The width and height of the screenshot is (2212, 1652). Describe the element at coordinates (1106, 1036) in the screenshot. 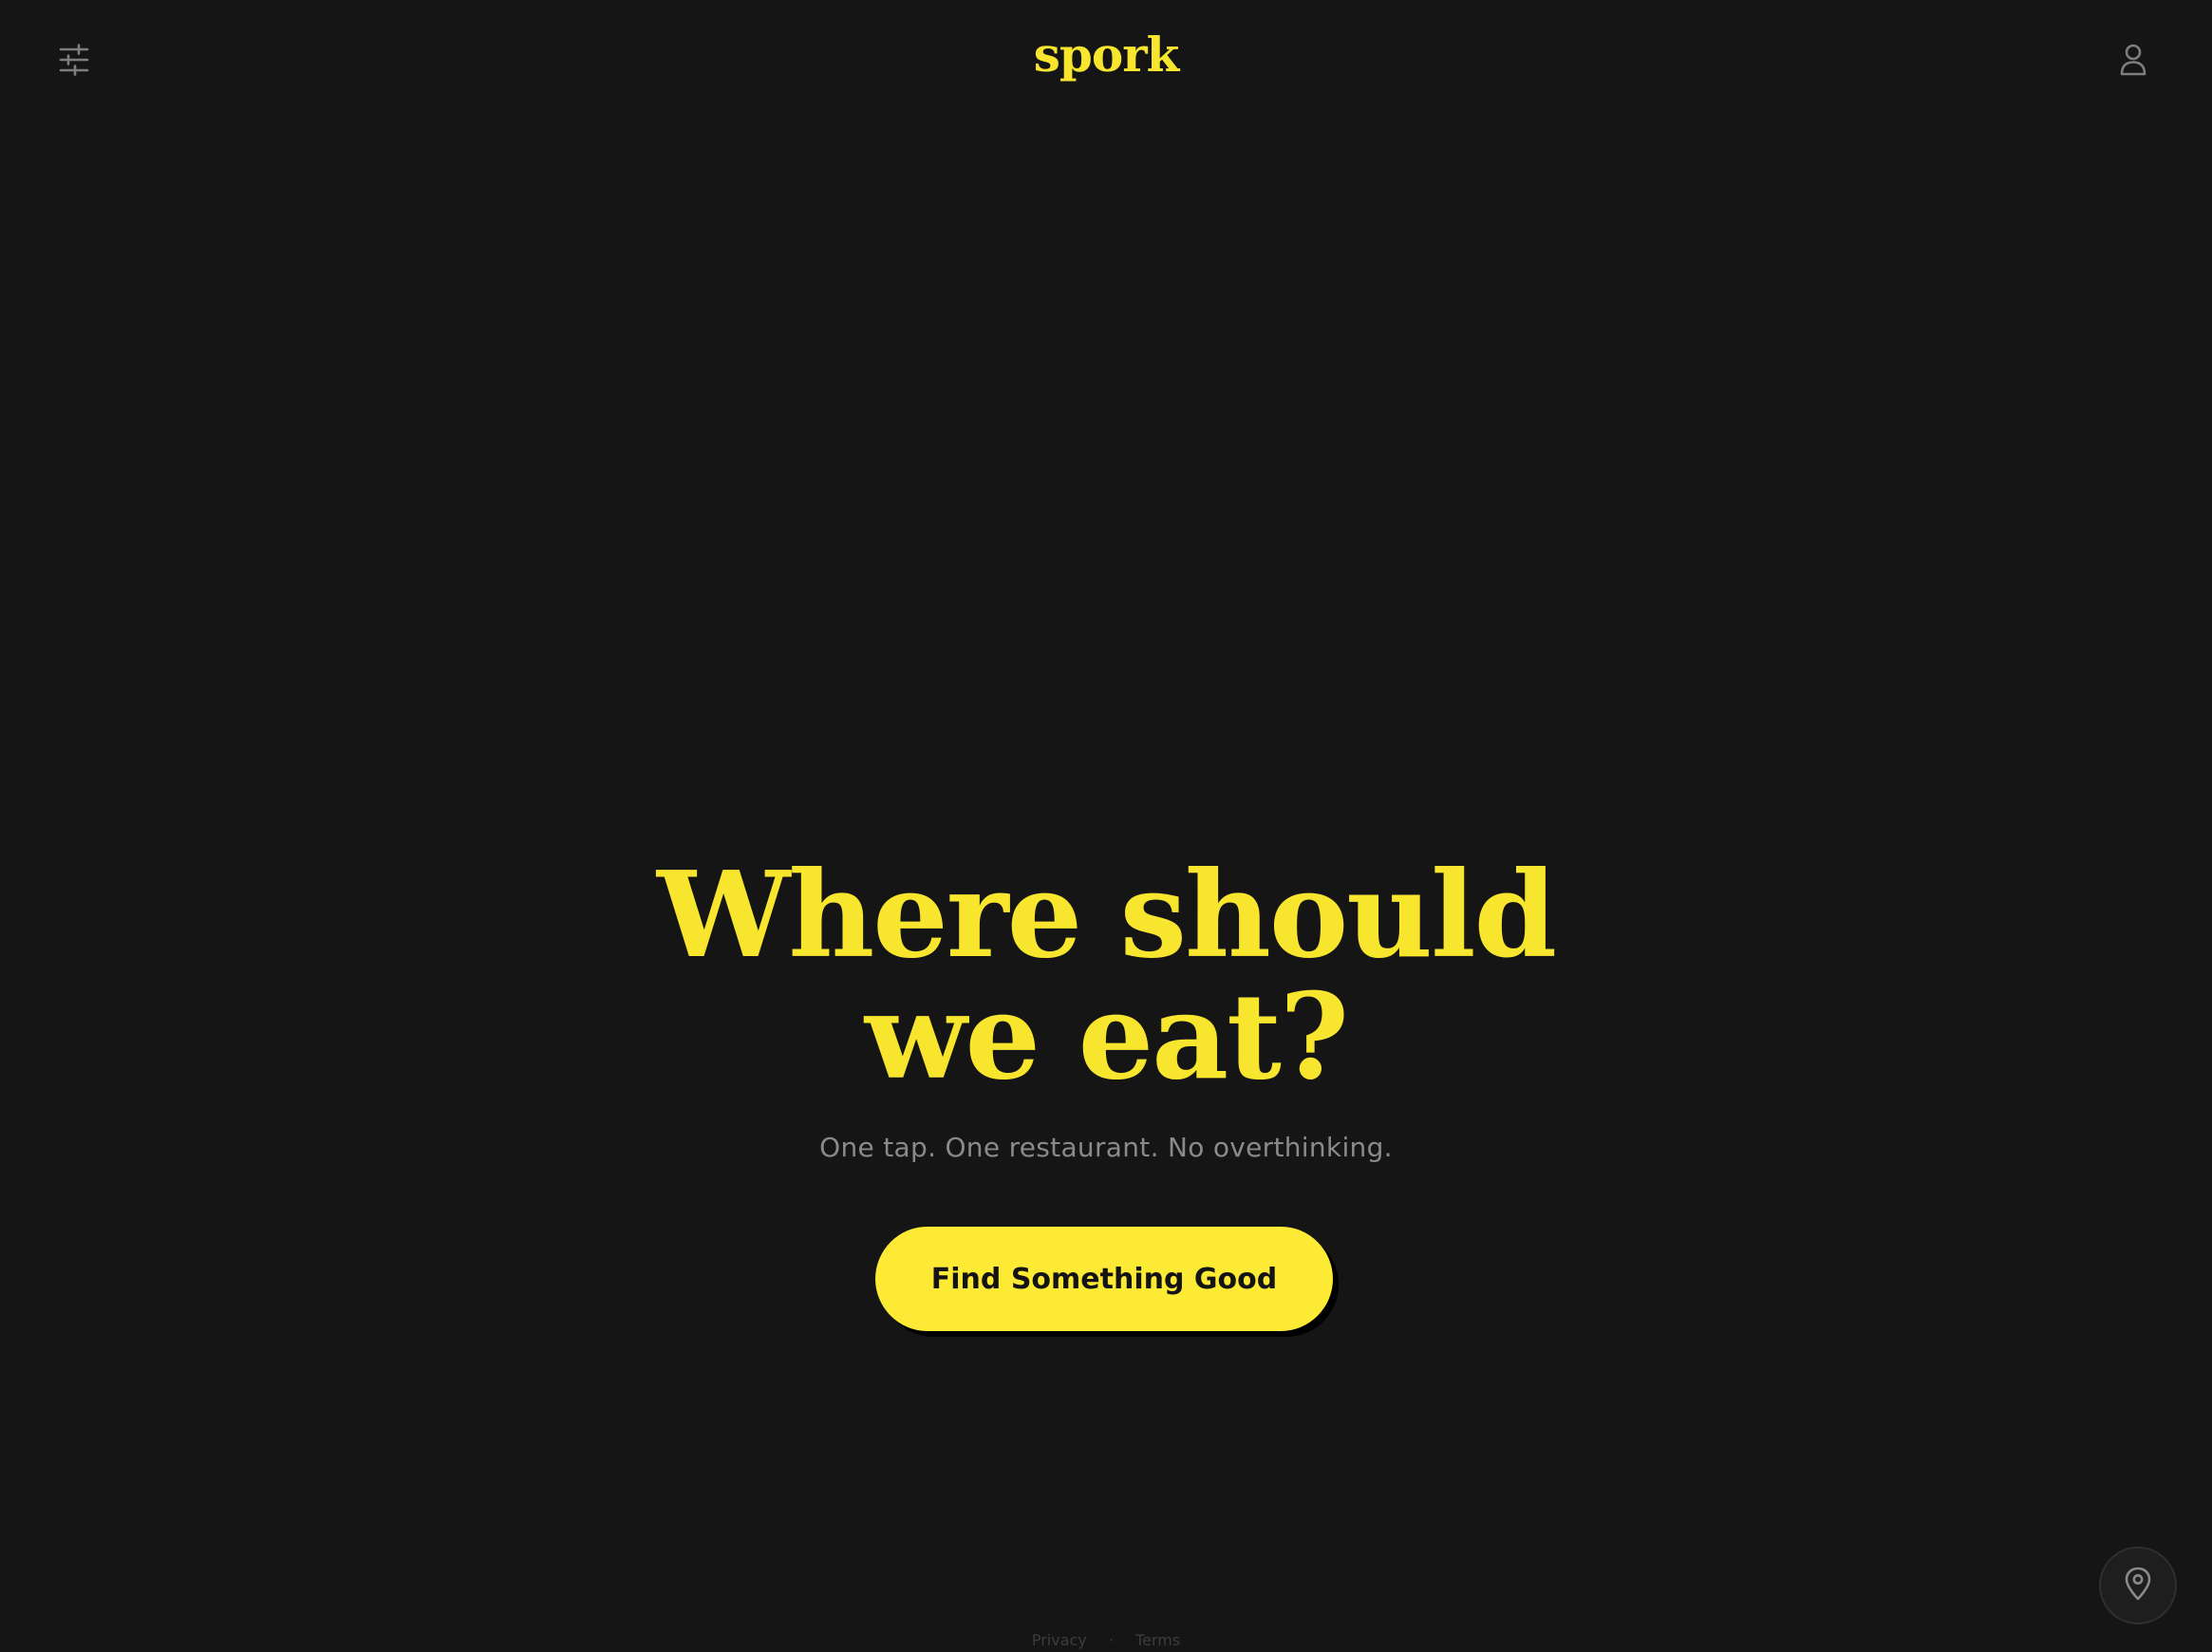

I see `headline-line-2: we eat?` at that location.